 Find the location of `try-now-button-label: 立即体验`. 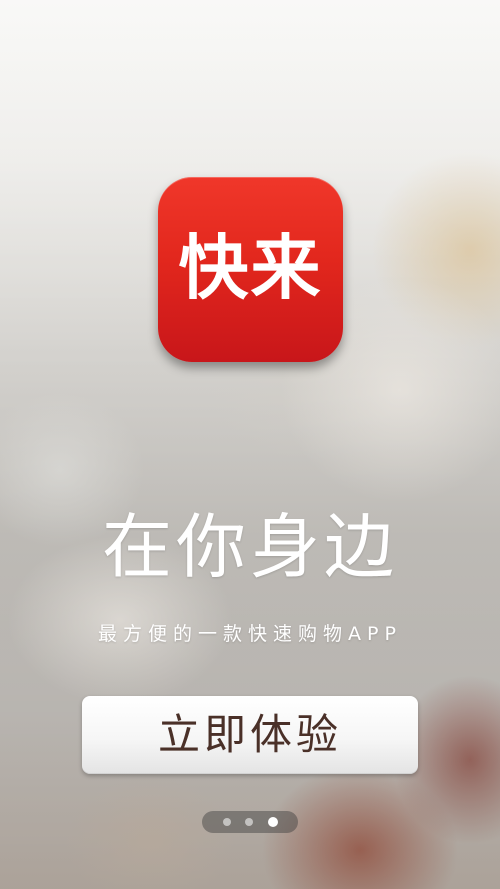

try-now-button-label: 立即体验 is located at coordinates (249, 734).